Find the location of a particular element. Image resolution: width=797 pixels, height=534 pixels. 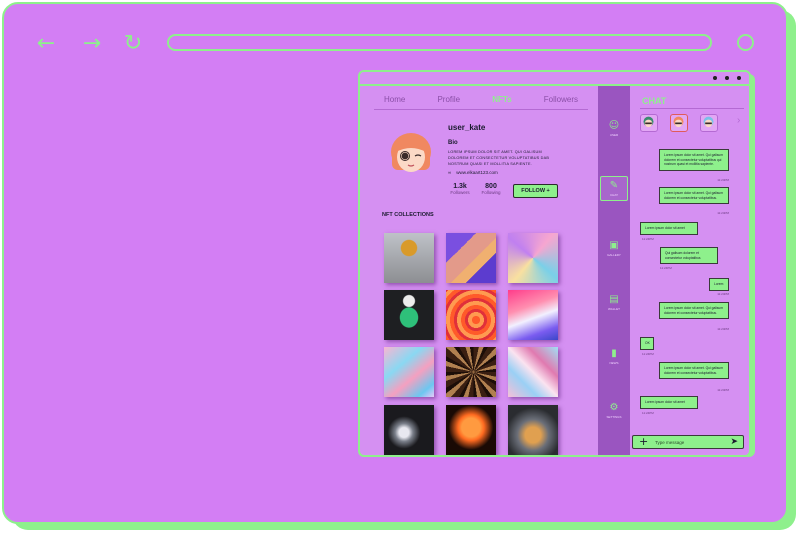

nav-chat: ✎ CHAT is located at coordinates (614, 188).